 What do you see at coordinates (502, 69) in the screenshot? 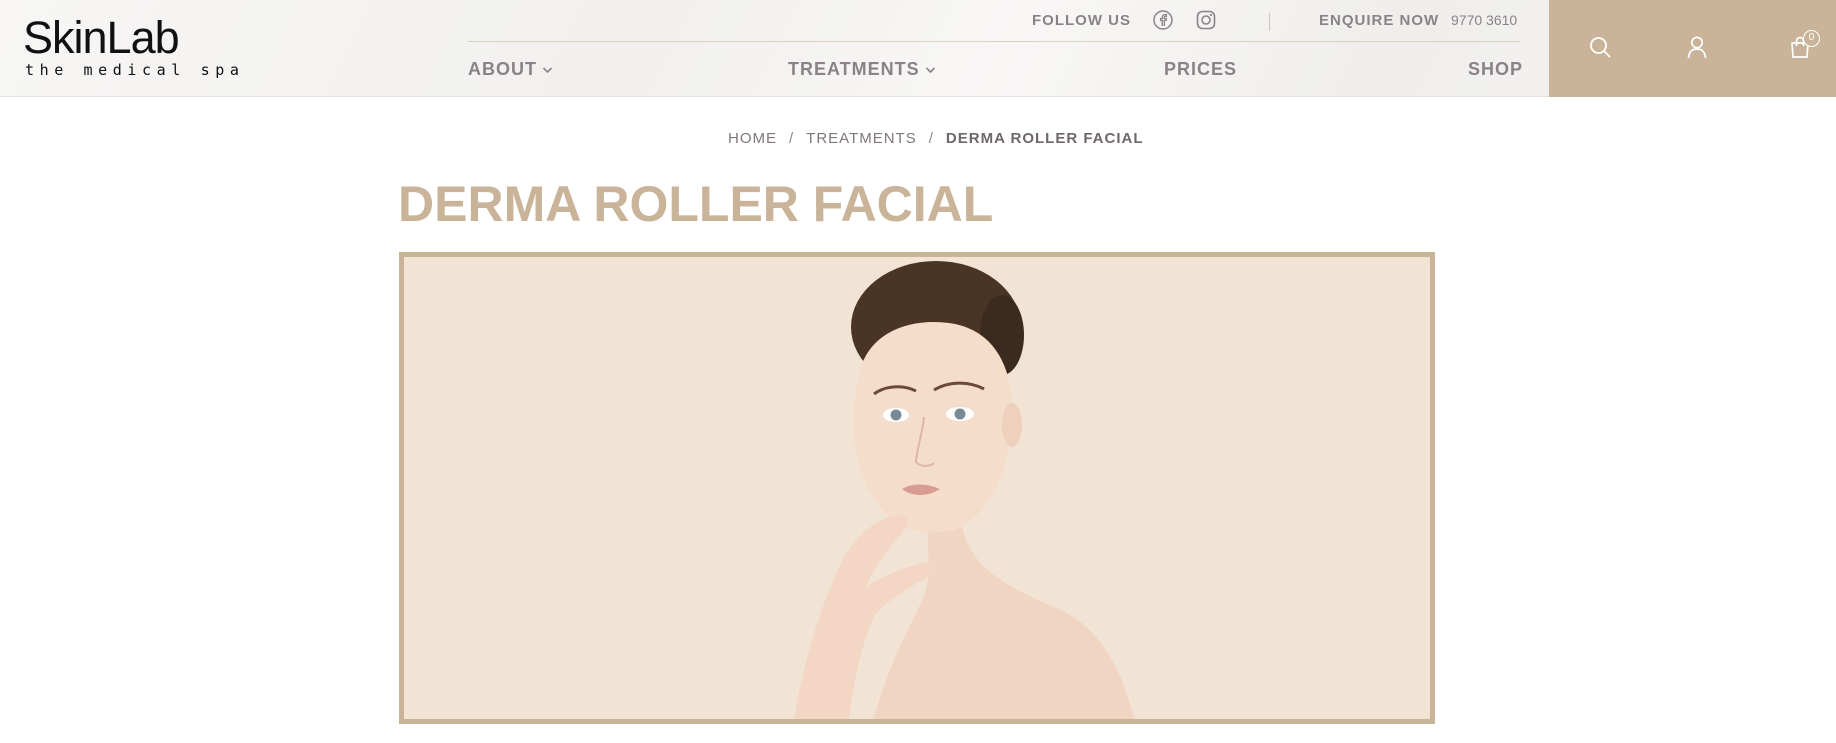
I see `nav-item-label: ABOUT` at bounding box center [502, 69].